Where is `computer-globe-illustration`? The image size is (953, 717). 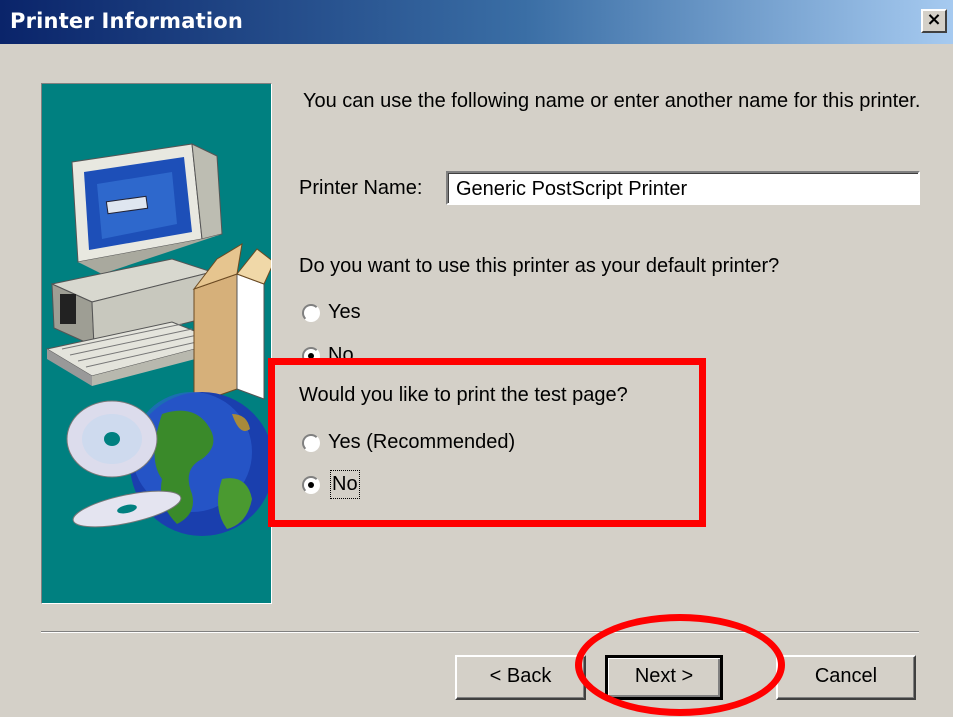
computer-globe-illustration is located at coordinates (160, 339).